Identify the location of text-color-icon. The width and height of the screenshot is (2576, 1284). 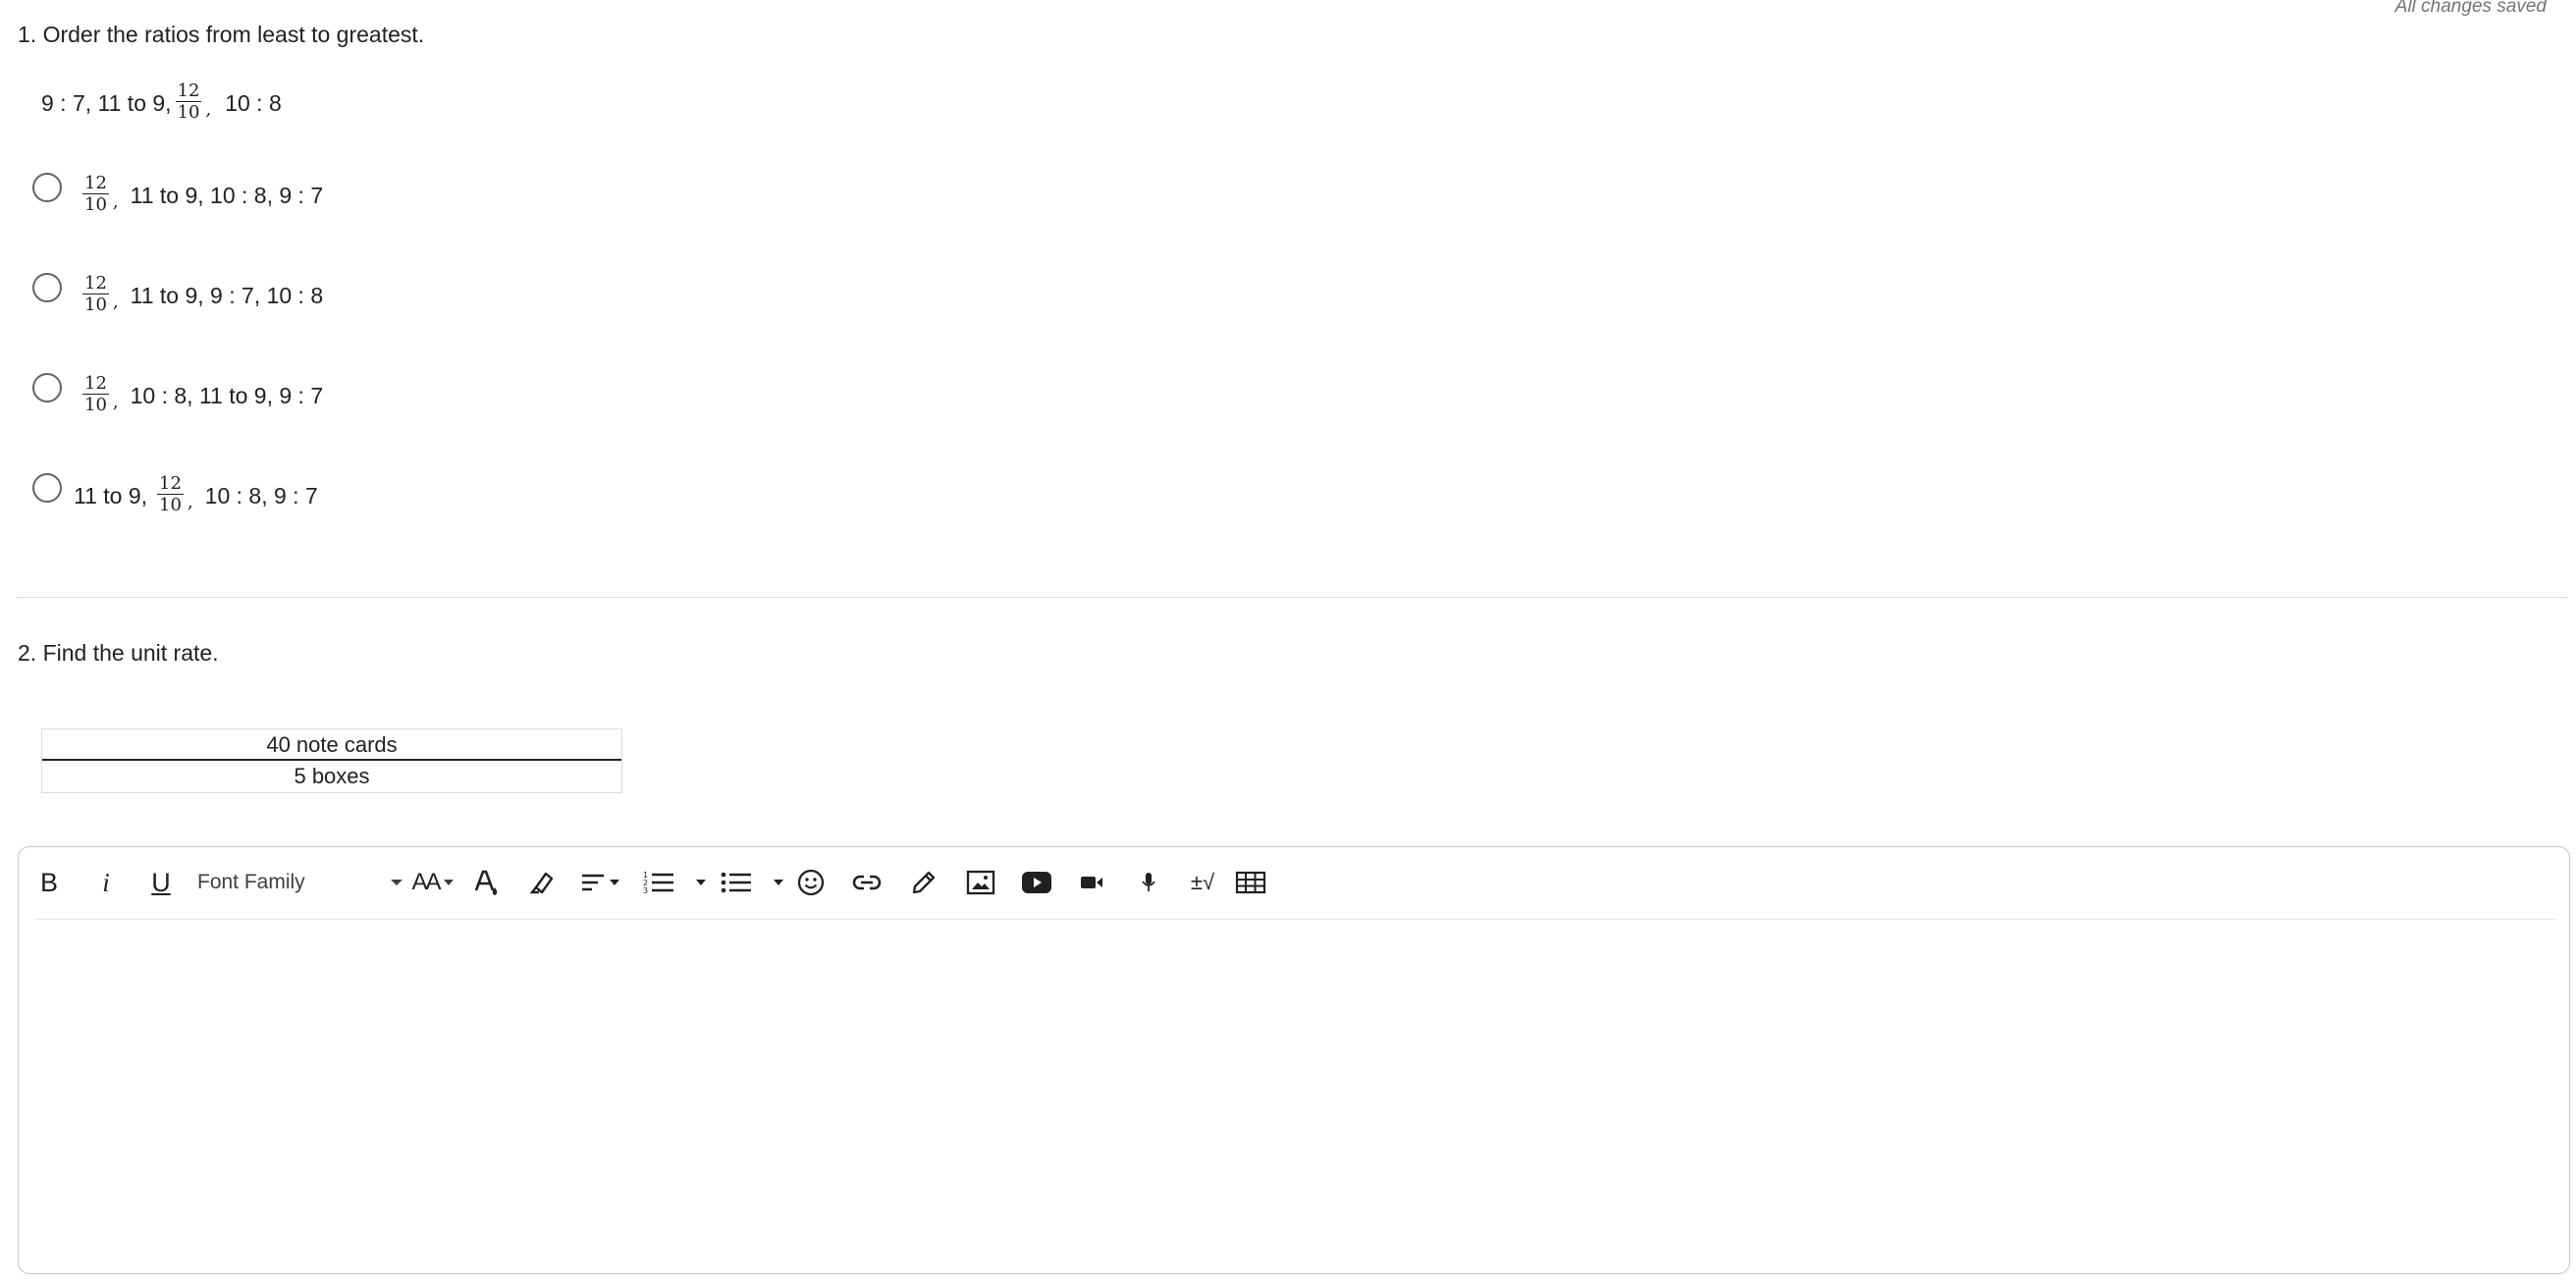
(486, 882).